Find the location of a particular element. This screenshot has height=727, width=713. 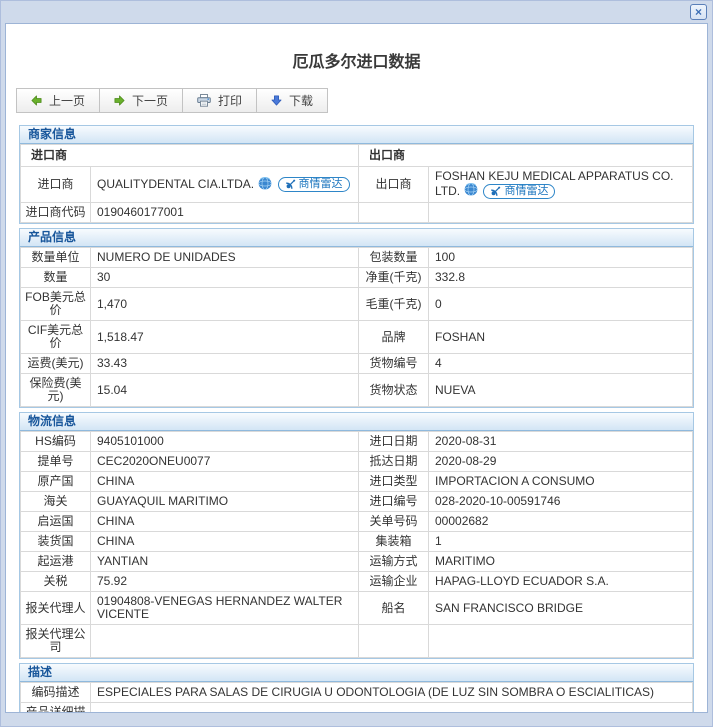

field-value: 1 is located at coordinates (560, 542).